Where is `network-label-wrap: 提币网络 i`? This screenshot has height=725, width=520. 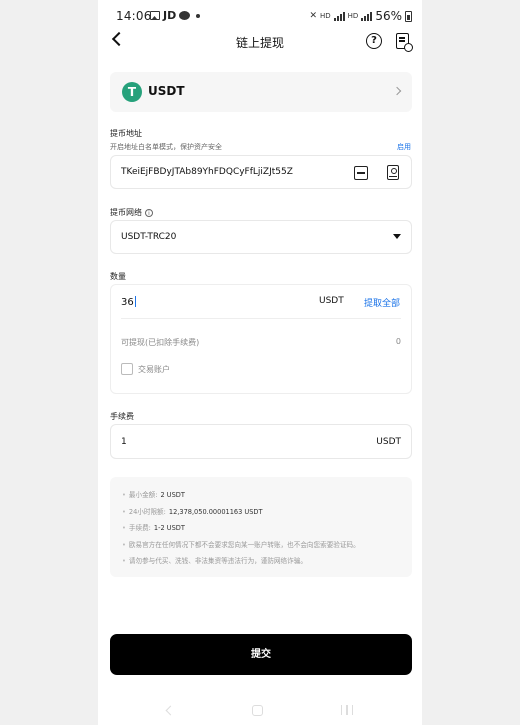
network-label-wrap: 提币网络 i is located at coordinates (131, 212).